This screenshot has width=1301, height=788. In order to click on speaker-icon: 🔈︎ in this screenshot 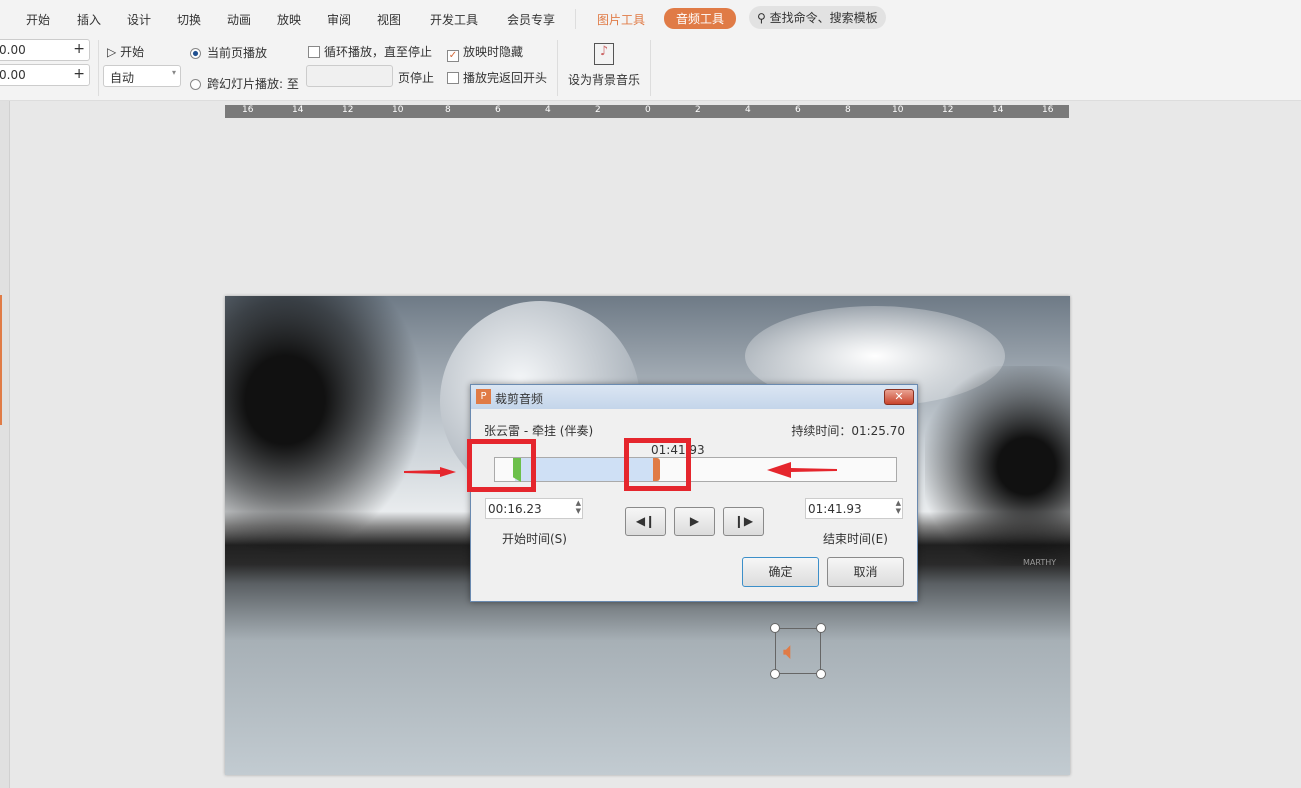, I will do `click(790, 651)`.